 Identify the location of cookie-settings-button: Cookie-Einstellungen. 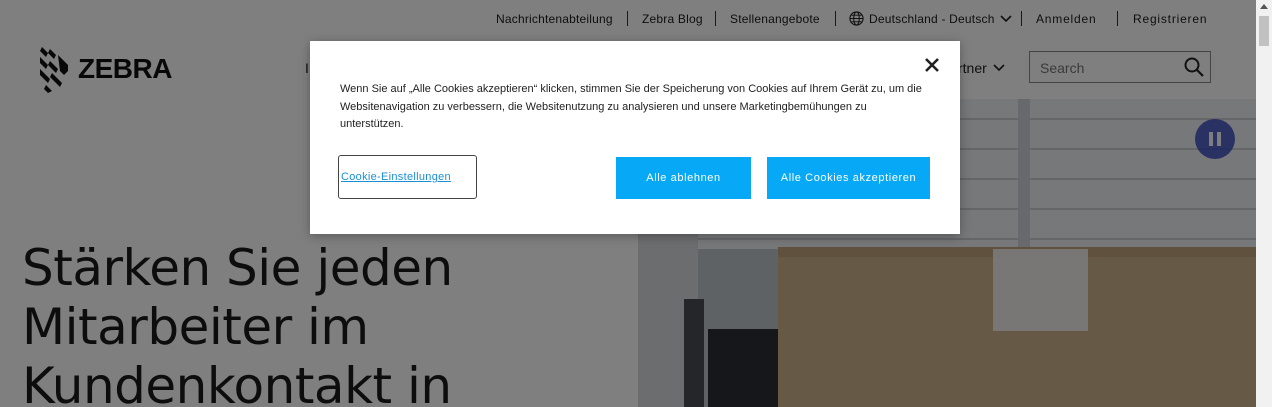
(407, 177).